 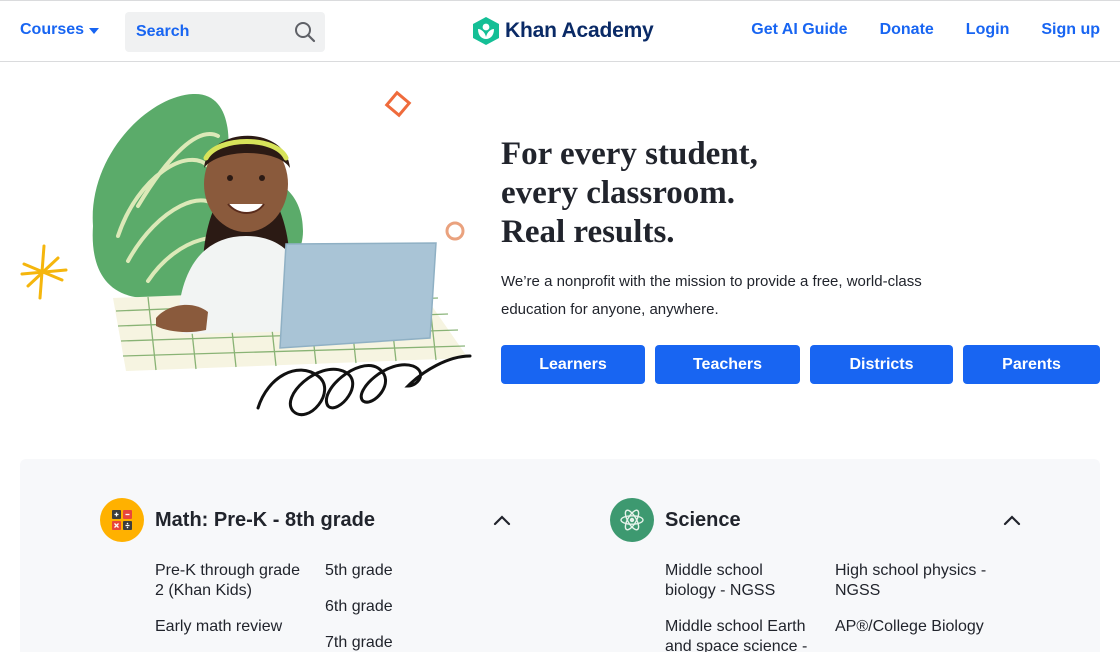 What do you see at coordinates (398, 104) in the screenshot?
I see `orange-diamond` at bounding box center [398, 104].